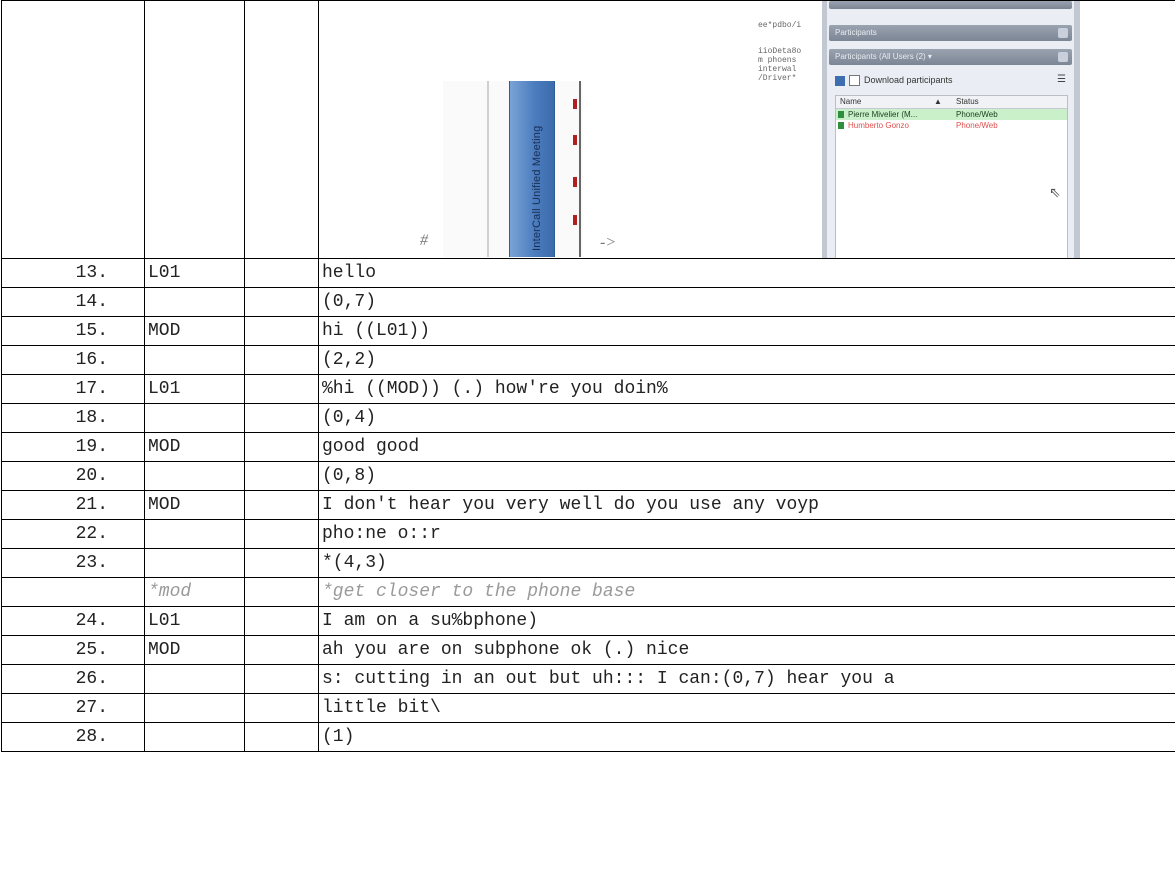  Describe the element at coordinates (746, 650) in the screenshot. I see `utterance: ah you are on subphone ok (.) nice` at that location.